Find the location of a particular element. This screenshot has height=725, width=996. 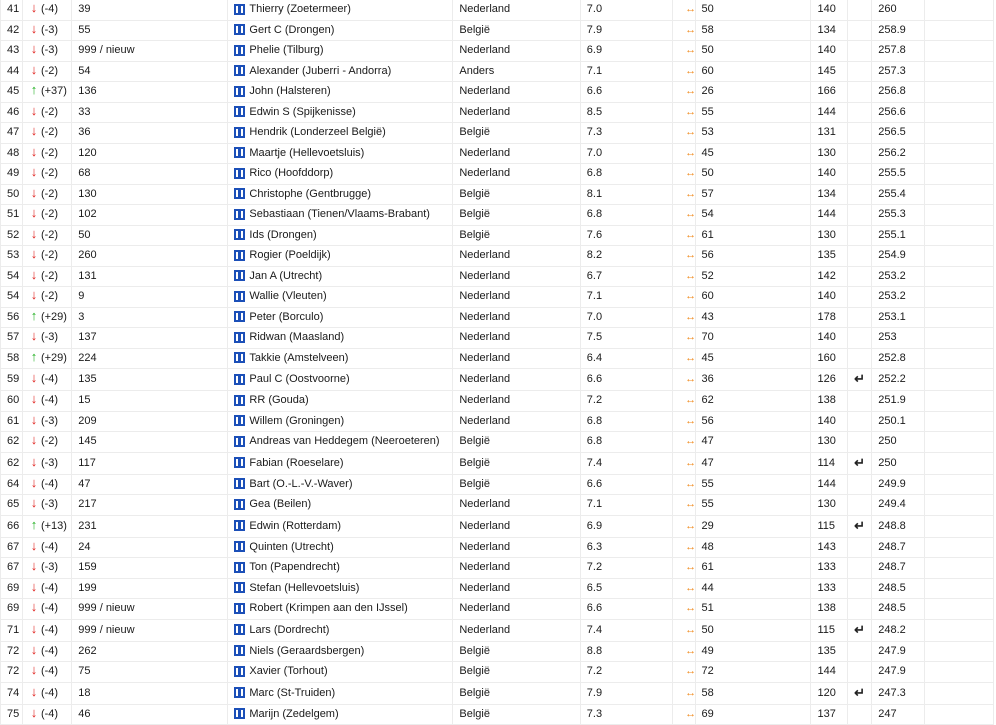

player-cell: Bart (O.-L.-V.-Waver) is located at coordinates (340, 485).